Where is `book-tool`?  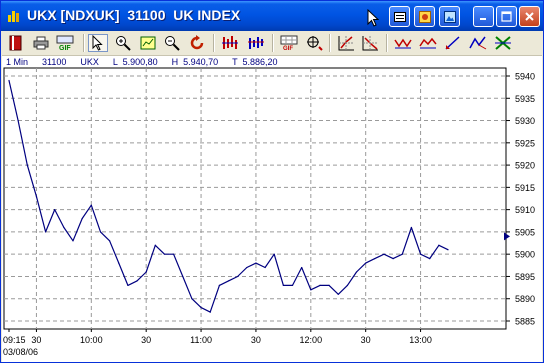
book-tool is located at coordinates (16, 43).